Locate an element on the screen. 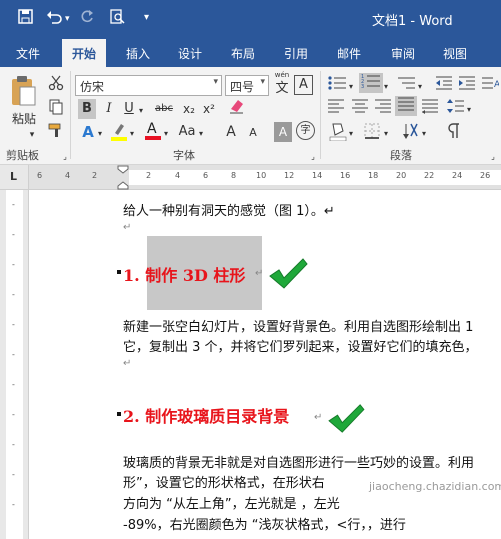 The width and height of the screenshot is (501, 539). shrink-font-button: A is located at coordinates (253, 133).